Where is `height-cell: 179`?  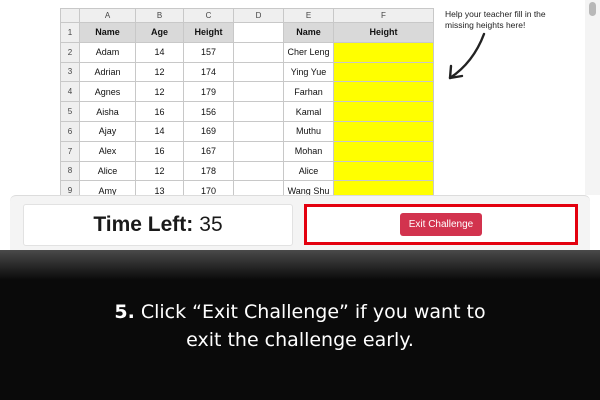 height-cell: 179 is located at coordinates (208, 92).